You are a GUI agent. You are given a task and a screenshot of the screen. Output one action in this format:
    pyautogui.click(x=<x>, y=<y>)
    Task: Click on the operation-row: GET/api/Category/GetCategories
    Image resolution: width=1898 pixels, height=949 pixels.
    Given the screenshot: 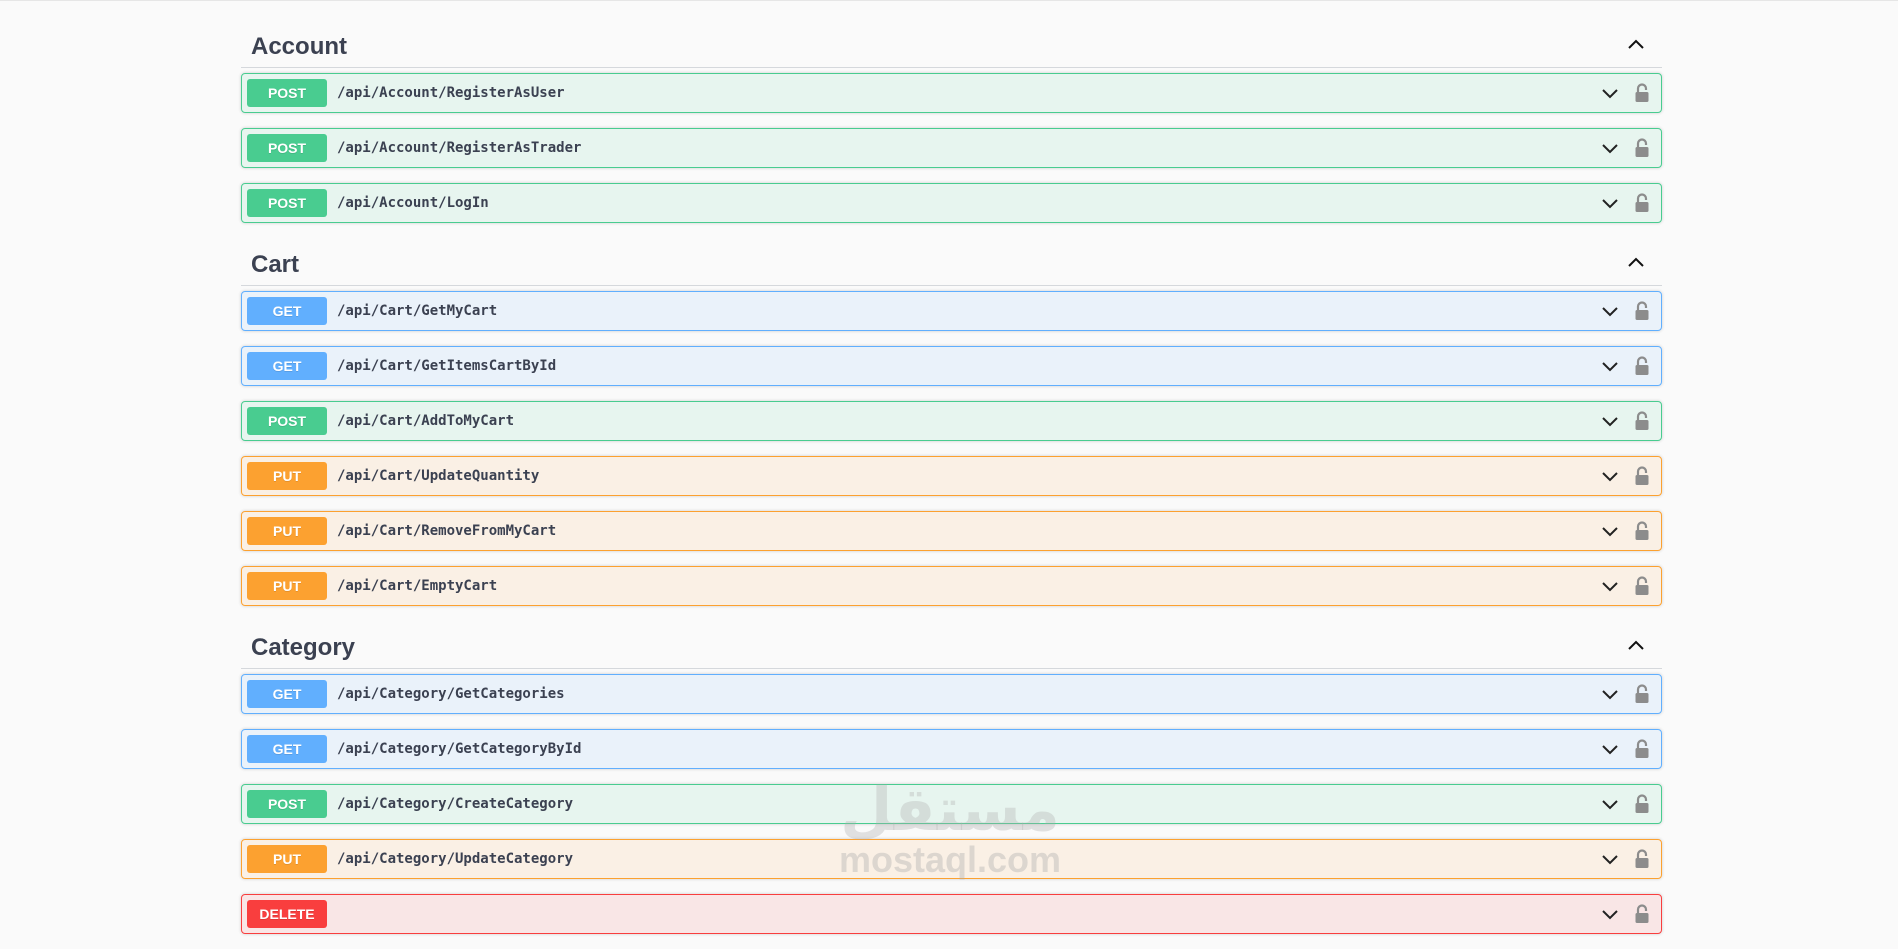 What is the action you would take?
    pyautogui.click(x=951, y=694)
    